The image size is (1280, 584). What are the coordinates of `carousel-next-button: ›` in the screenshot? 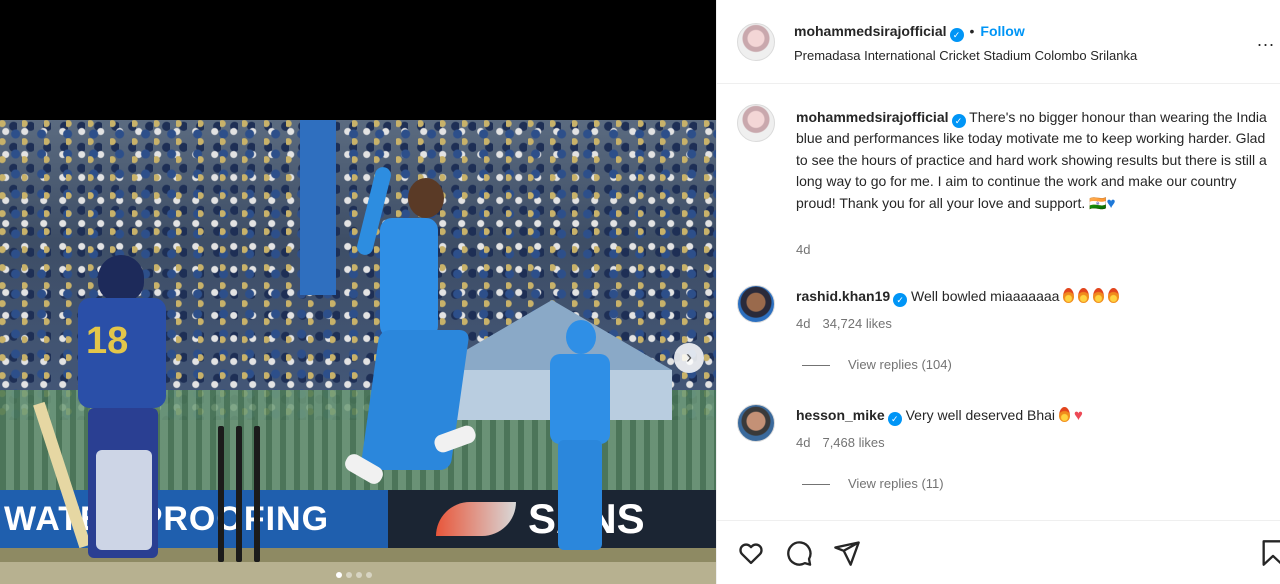 It's located at (689, 358).